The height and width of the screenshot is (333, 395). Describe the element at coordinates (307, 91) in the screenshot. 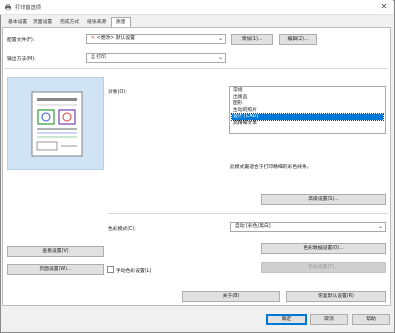

I see `objective-item-general: 常规` at that location.